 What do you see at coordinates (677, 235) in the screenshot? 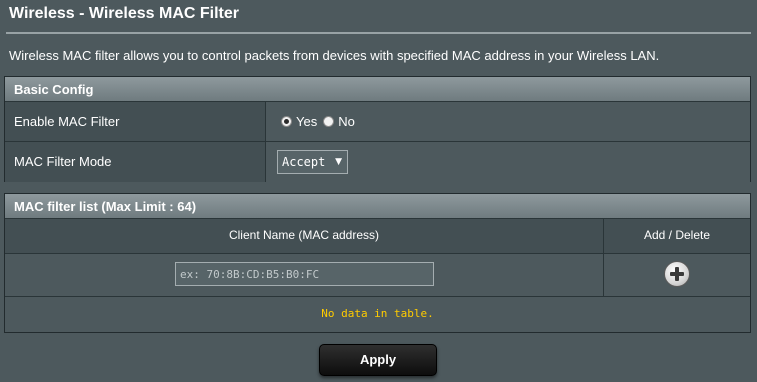
I see `column-header-add-delete: Add / Delete` at bounding box center [677, 235].